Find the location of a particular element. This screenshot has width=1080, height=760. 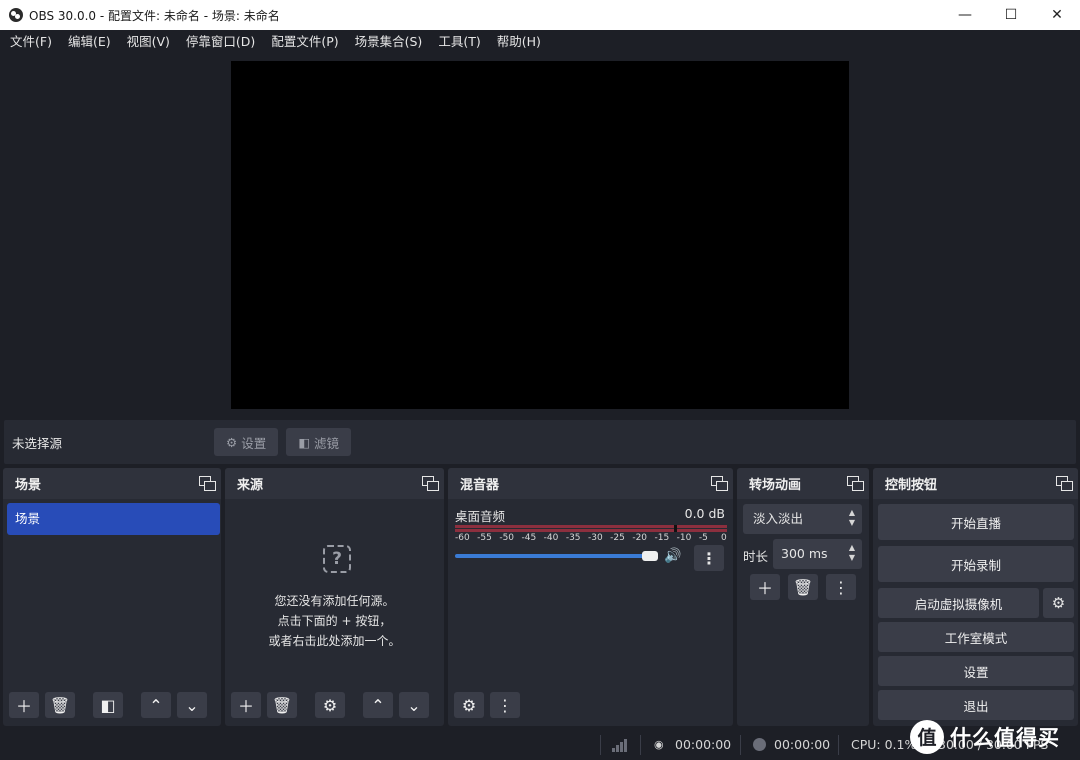

start-virtual-camera-button: 启动虚拟摄像机 is located at coordinates (958, 603).